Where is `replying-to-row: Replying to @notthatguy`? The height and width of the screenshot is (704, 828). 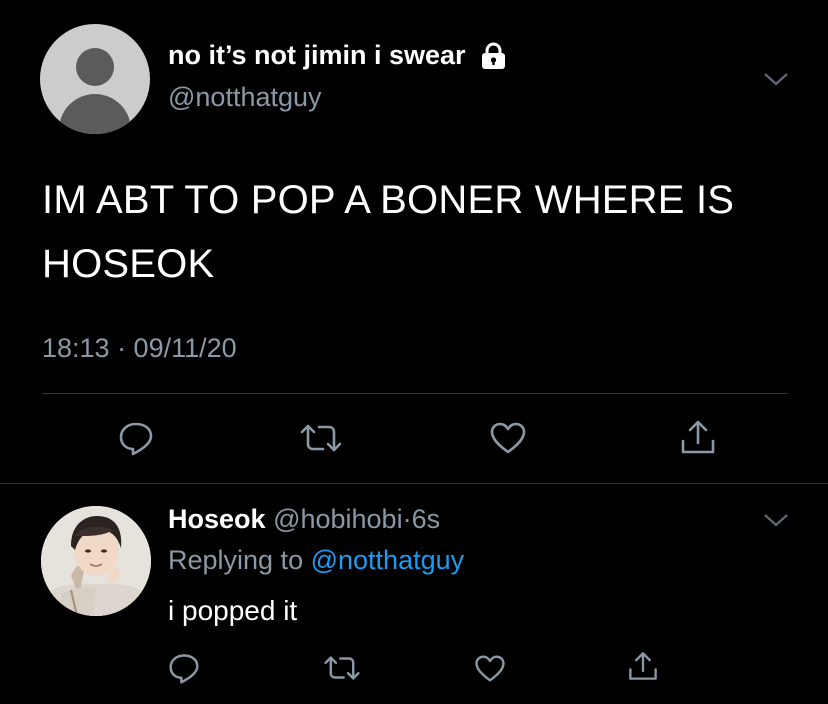 replying-to-row: Replying to @notthatguy is located at coordinates (316, 560).